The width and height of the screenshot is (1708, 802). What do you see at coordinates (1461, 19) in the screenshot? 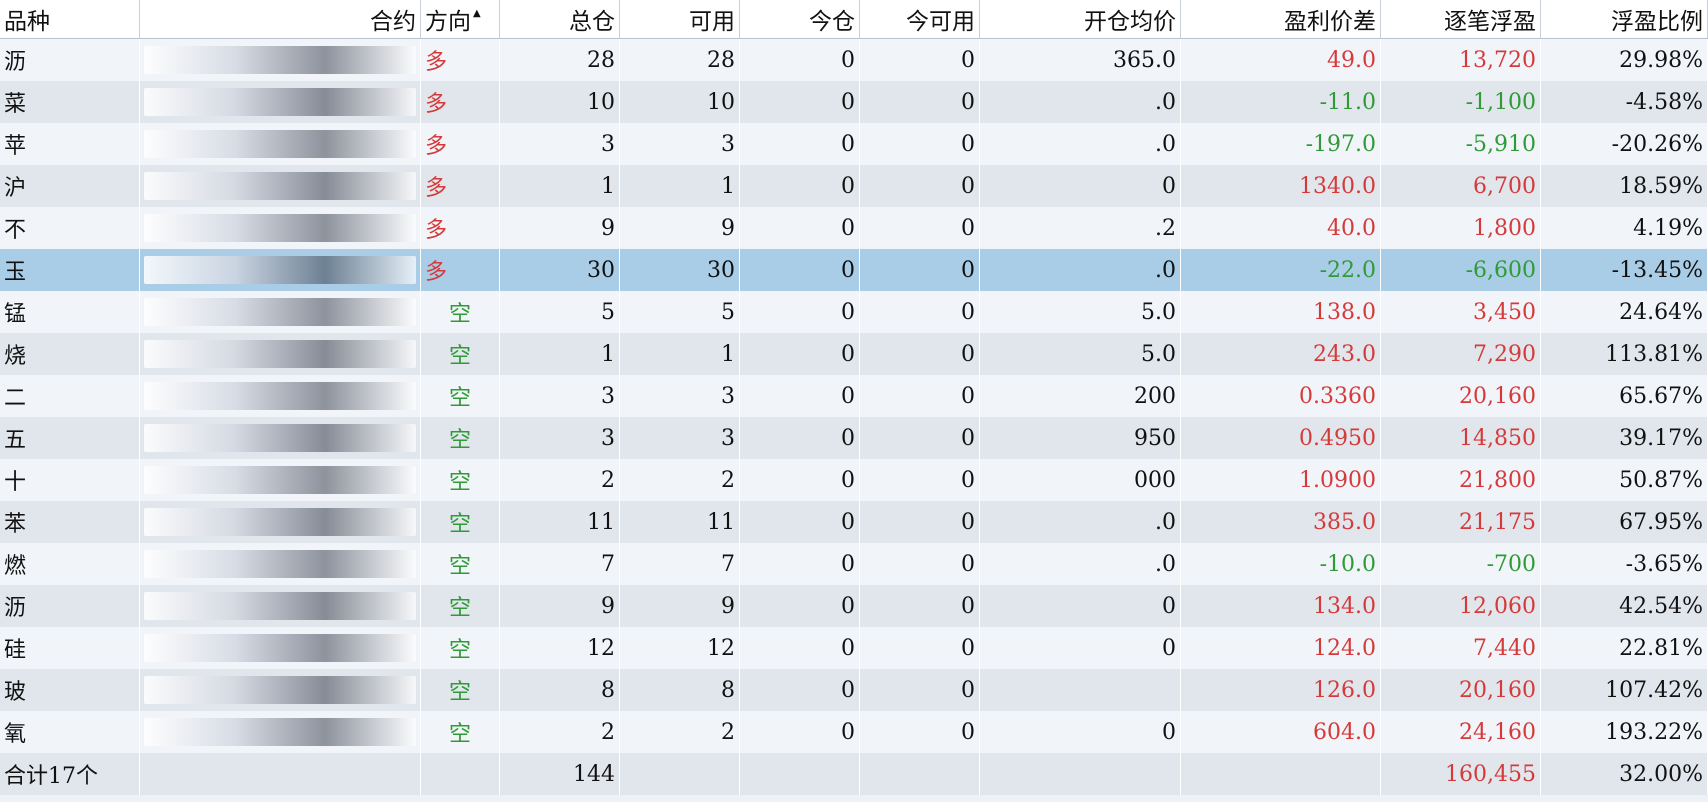
I see `header-float-pl: 逐笔浮盈` at bounding box center [1461, 19].